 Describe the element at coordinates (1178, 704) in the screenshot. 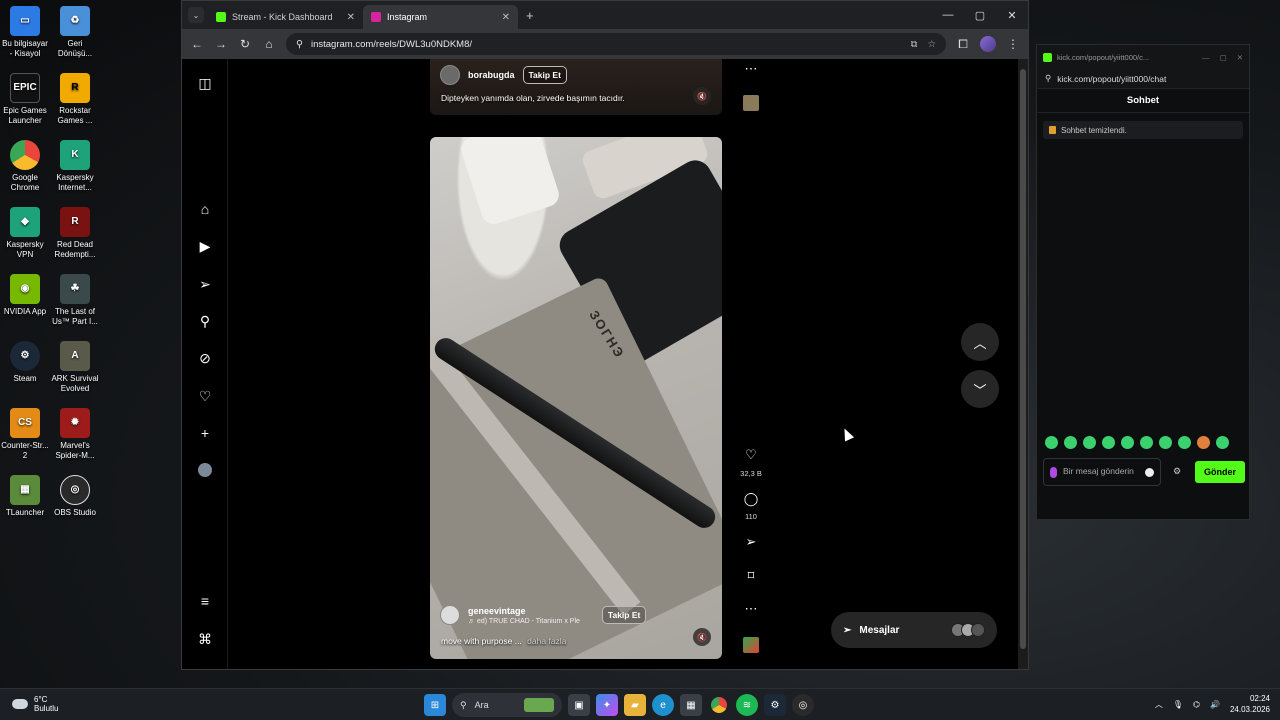

I see `microphone-tray-icon: 🎙` at that location.